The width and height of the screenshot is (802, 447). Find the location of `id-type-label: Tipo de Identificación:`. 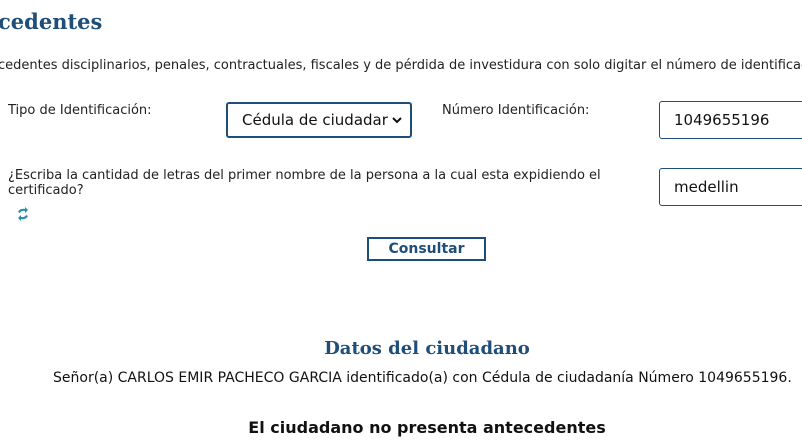

id-type-label: Tipo de Identificación: is located at coordinates (80, 110).